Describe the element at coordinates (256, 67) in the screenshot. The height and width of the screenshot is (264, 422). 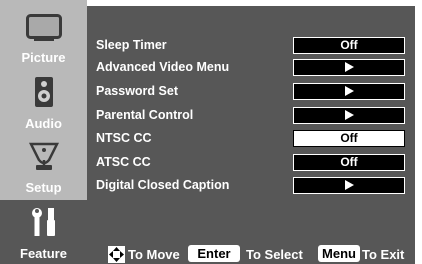
I see `menu-item-advanced-video-menu: Advanced Video Menu` at that location.